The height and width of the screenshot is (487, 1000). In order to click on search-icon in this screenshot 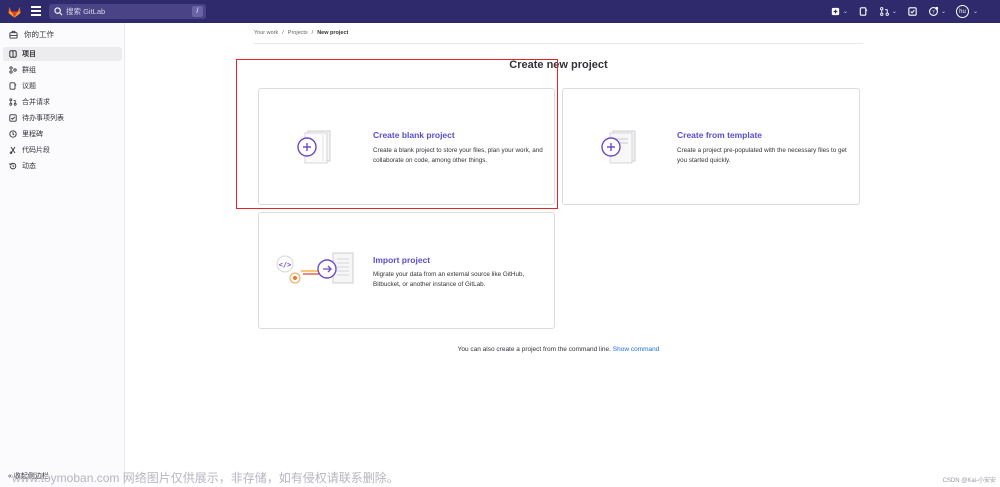, I will do `click(58, 11)`.